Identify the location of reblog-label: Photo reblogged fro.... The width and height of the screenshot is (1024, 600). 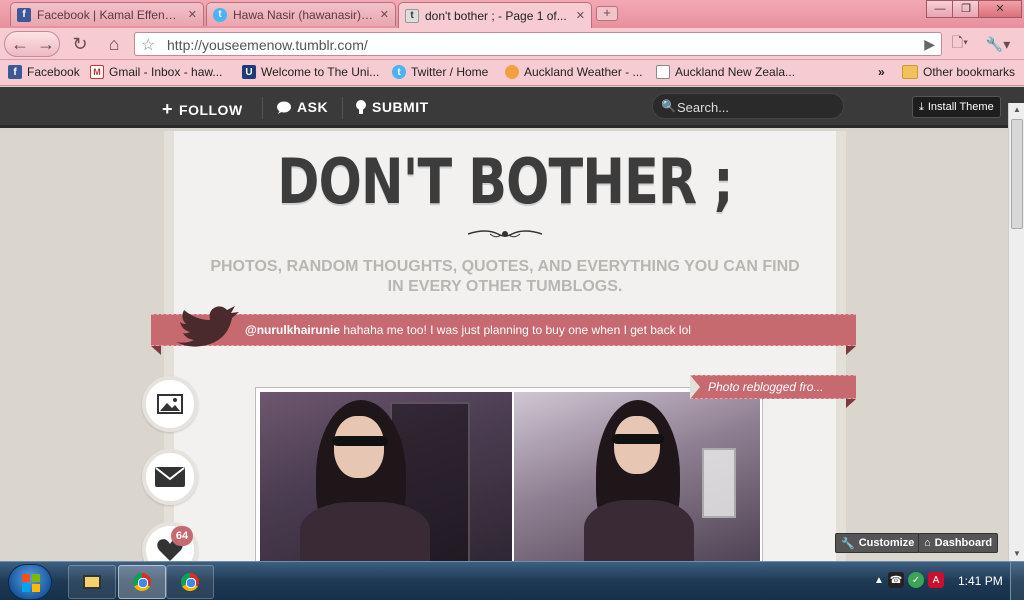
(766, 387).